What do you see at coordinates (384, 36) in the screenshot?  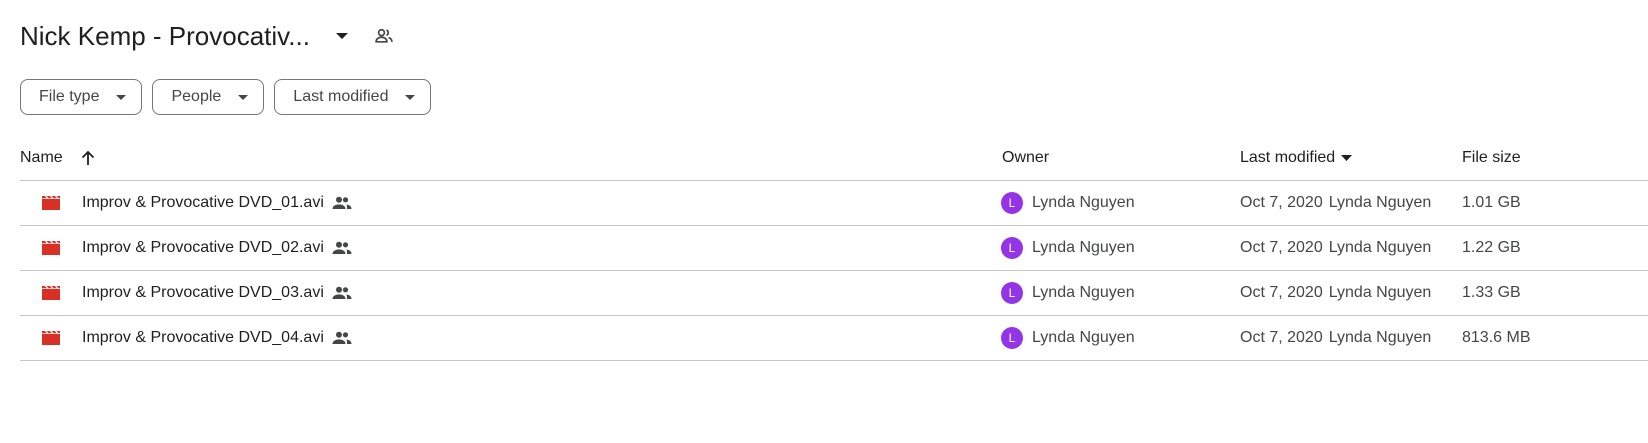 I see `shared-people-icon` at bounding box center [384, 36].